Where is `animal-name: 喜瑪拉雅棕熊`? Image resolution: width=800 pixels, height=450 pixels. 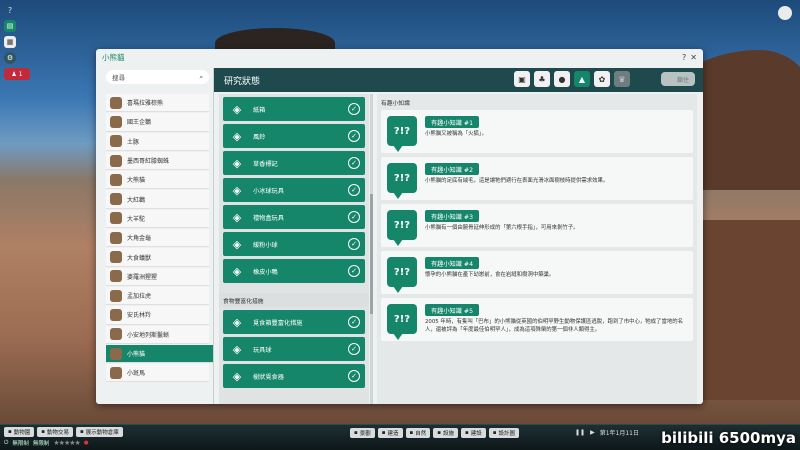
animal-name: 喜瑪拉雅棕熊 is located at coordinates (145, 104).